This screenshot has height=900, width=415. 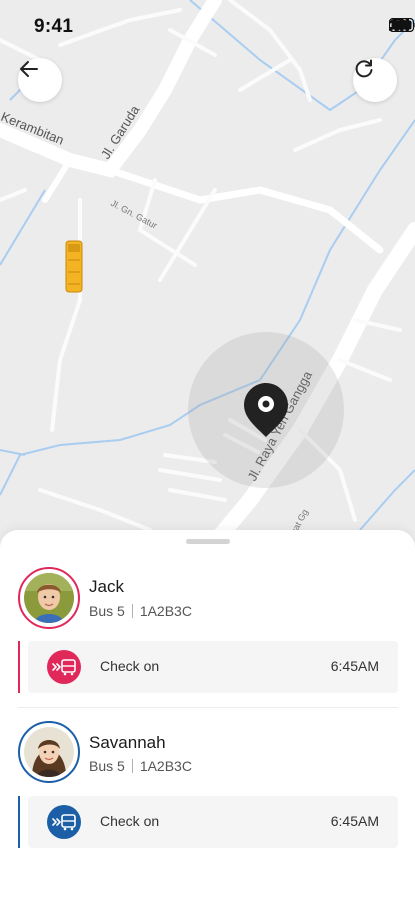 I want to click on child-name: Savannah, so click(x=127, y=742).